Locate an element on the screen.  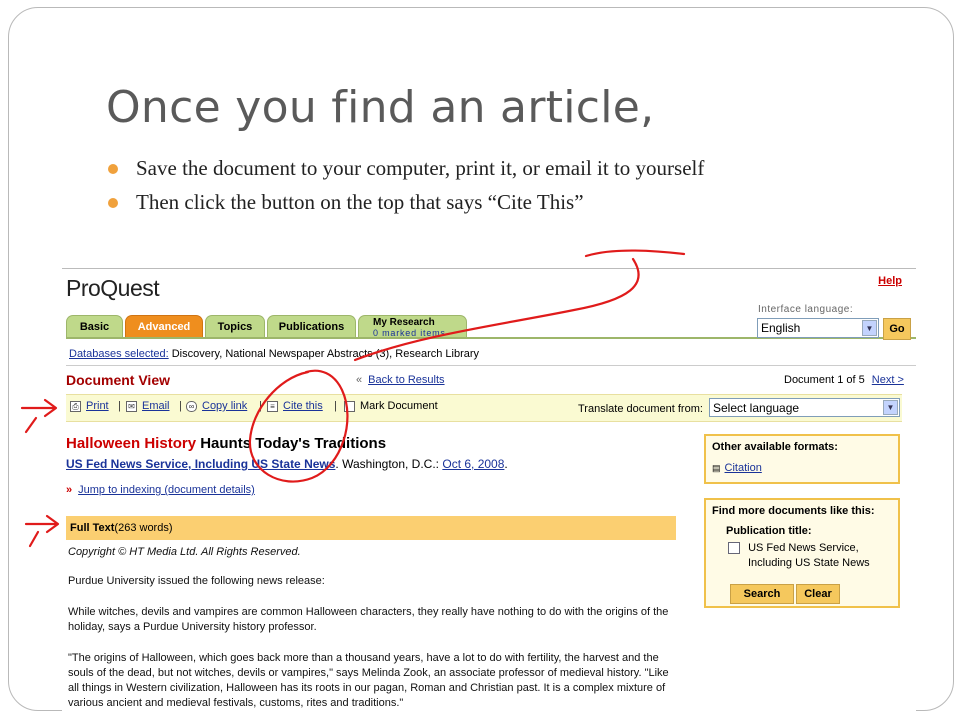
find-more-title: Find more documents like this: is located at coordinates (793, 511).